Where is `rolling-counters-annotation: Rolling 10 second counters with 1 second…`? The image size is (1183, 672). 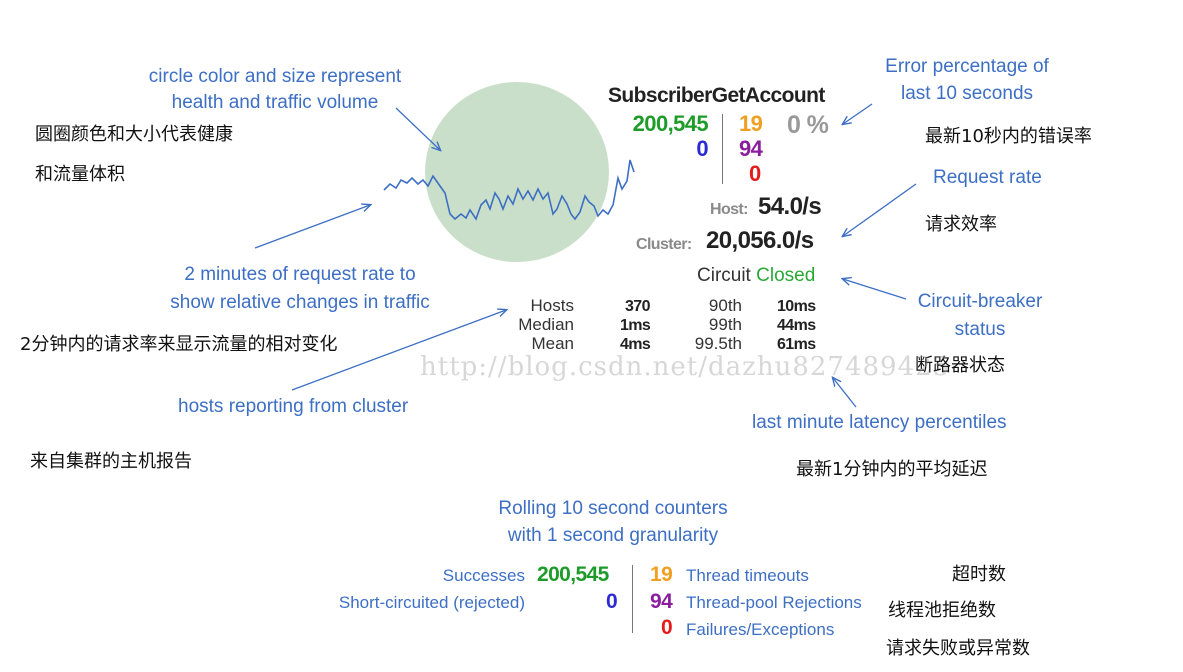 rolling-counters-annotation: Rolling 10 second counters with 1 second… is located at coordinates (613, 522).